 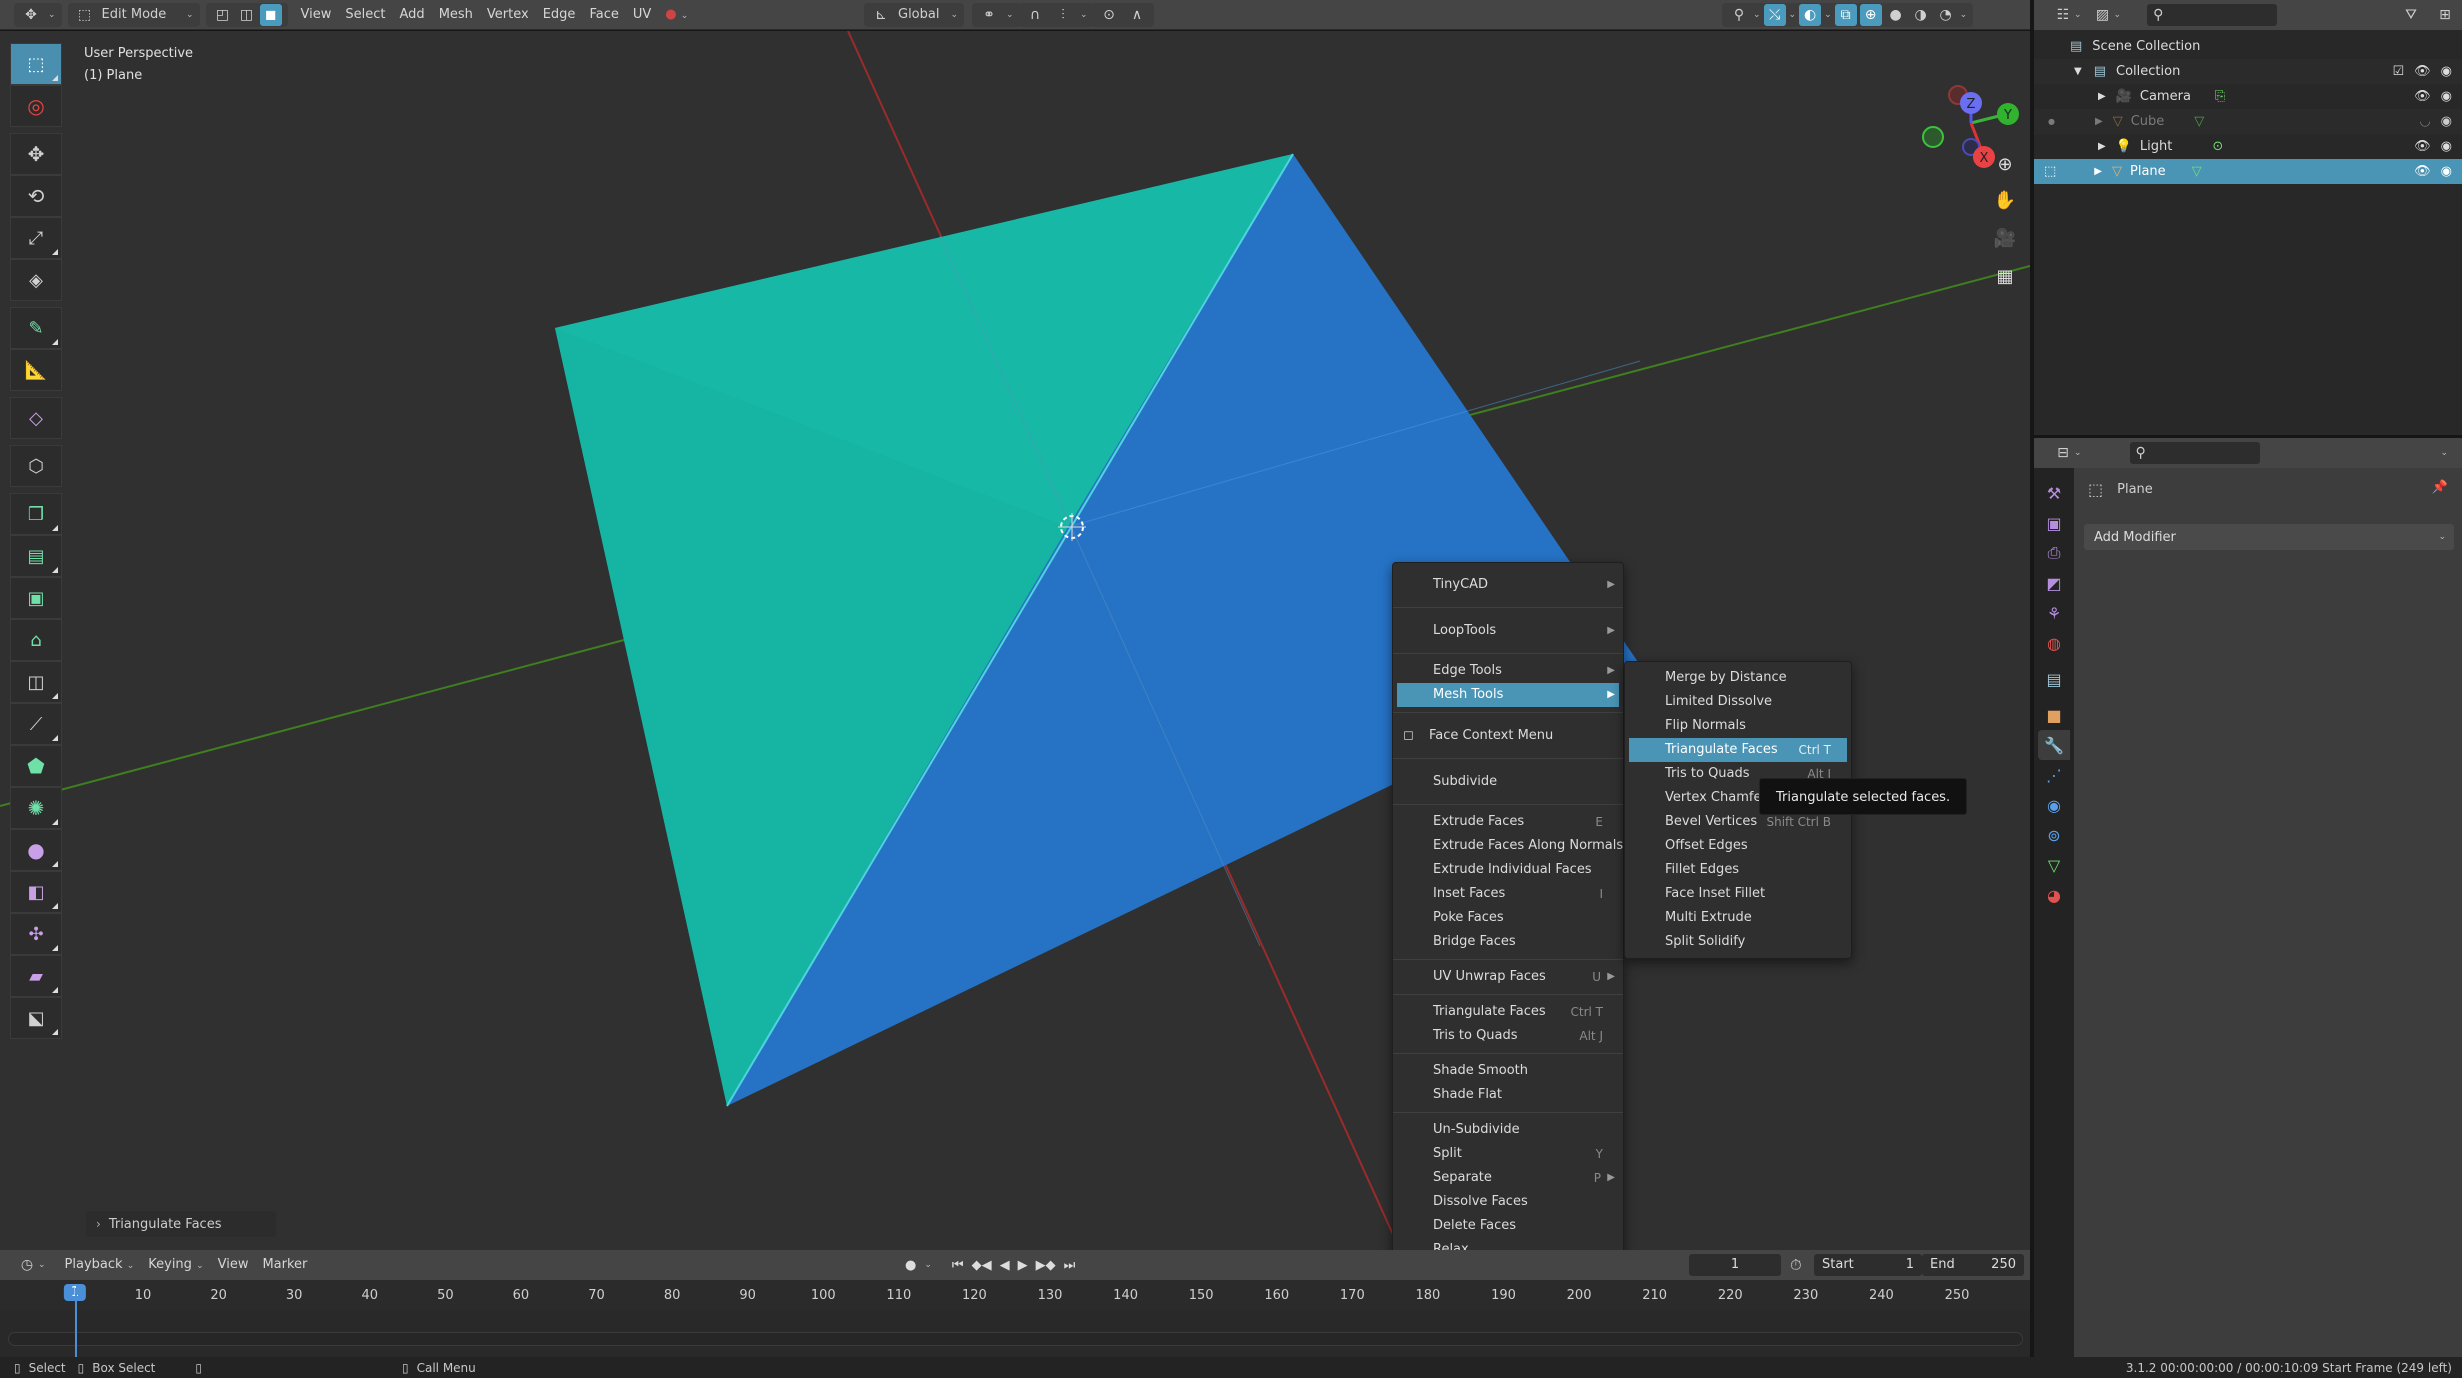 I want to click on context-menu-item: Tris to Quads Alt J, so click(x=1508, y=1036).